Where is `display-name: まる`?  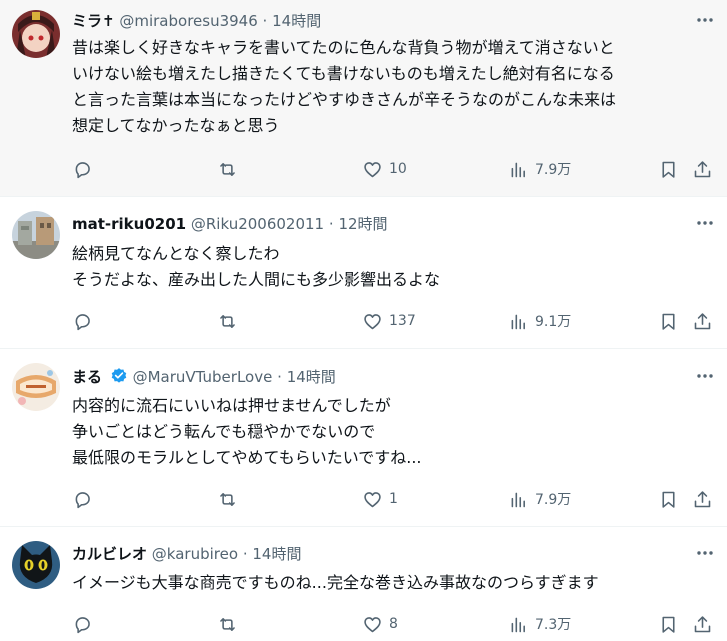
display-name: まる is located at coordinates (87, 377).